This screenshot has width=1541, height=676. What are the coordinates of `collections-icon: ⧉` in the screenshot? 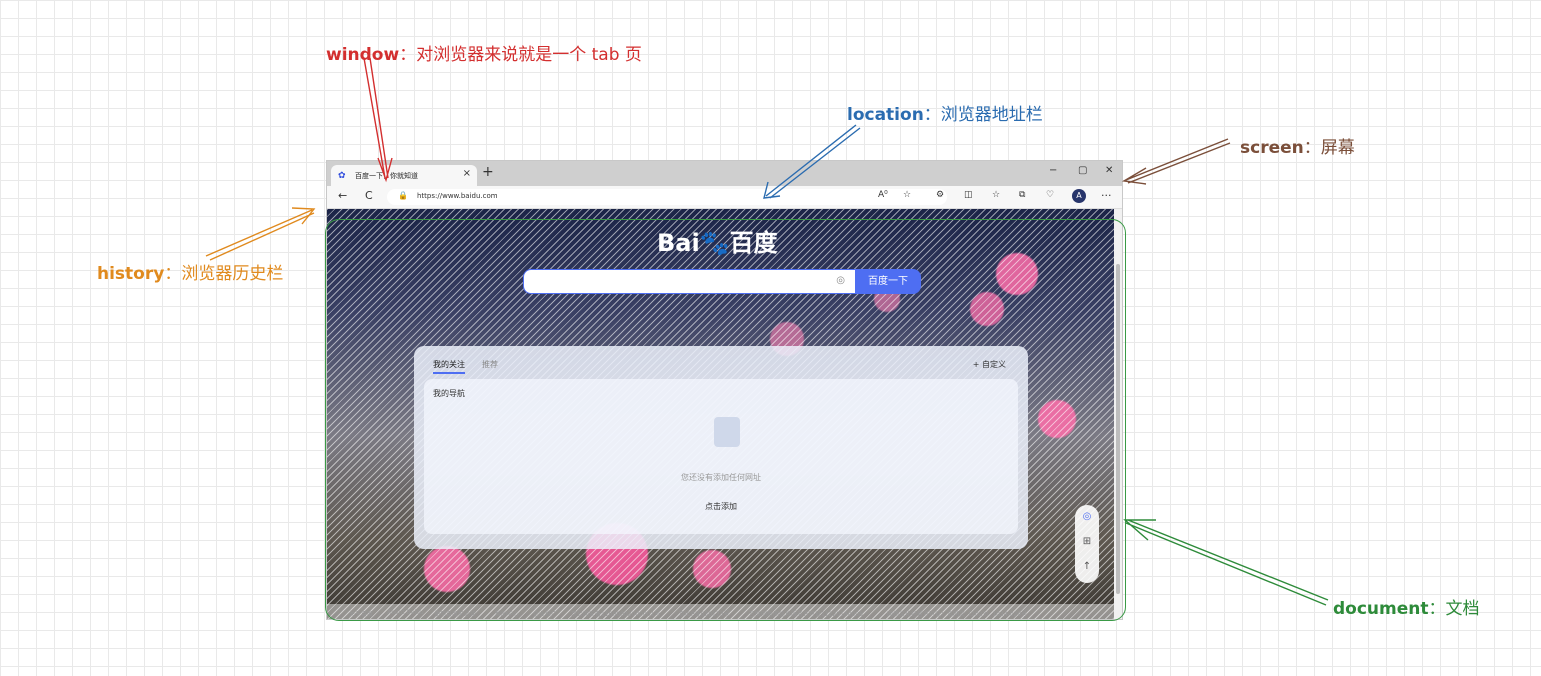 It's located at (1022, 195).